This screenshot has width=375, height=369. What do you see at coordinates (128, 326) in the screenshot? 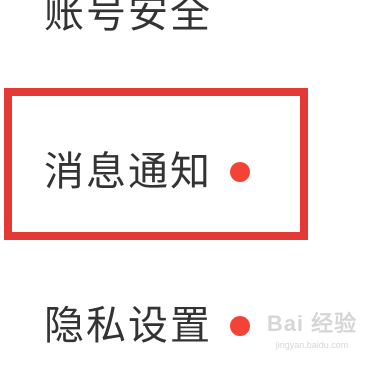
I see `menu-item-label: 隐私设置` at bounding box center [128, 326].